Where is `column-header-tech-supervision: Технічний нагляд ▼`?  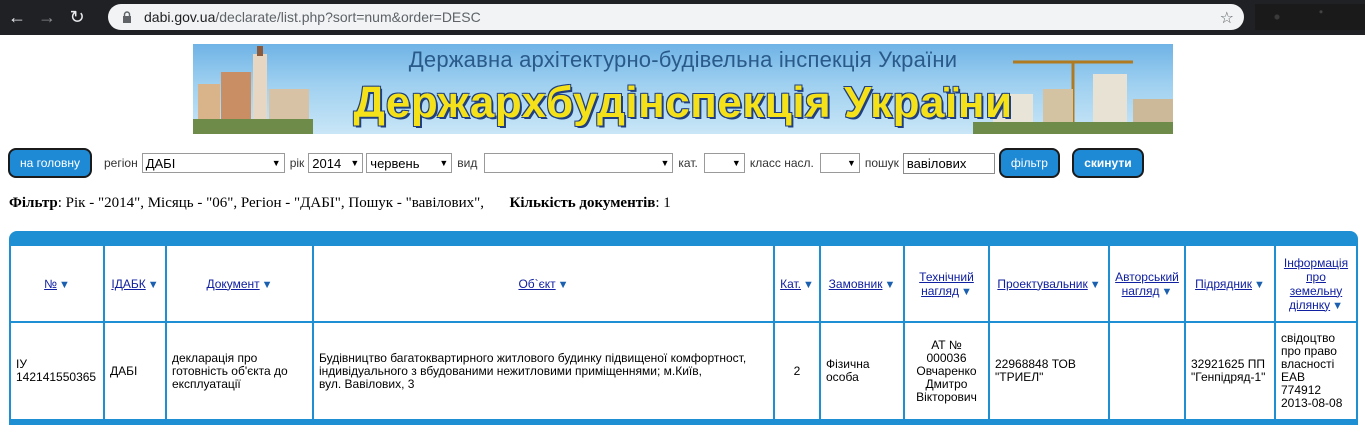 column-header-tech-supervision: Технічний нагляд ▼ is located at coordinates (946, 283).